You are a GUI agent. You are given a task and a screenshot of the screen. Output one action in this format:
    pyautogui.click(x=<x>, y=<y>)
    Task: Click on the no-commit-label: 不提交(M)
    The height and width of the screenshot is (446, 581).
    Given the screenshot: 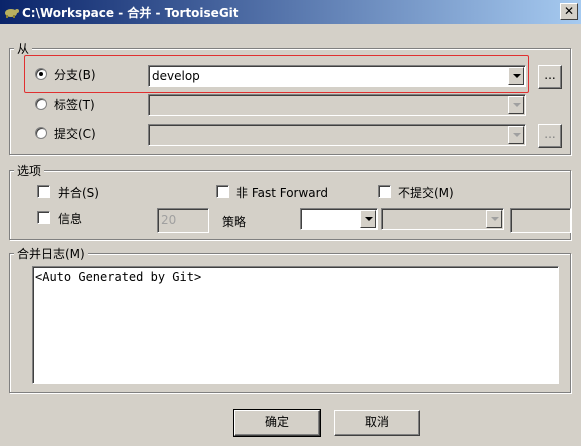 What is the action you would take?
    pyautogui.click(x=426, y=193)
    